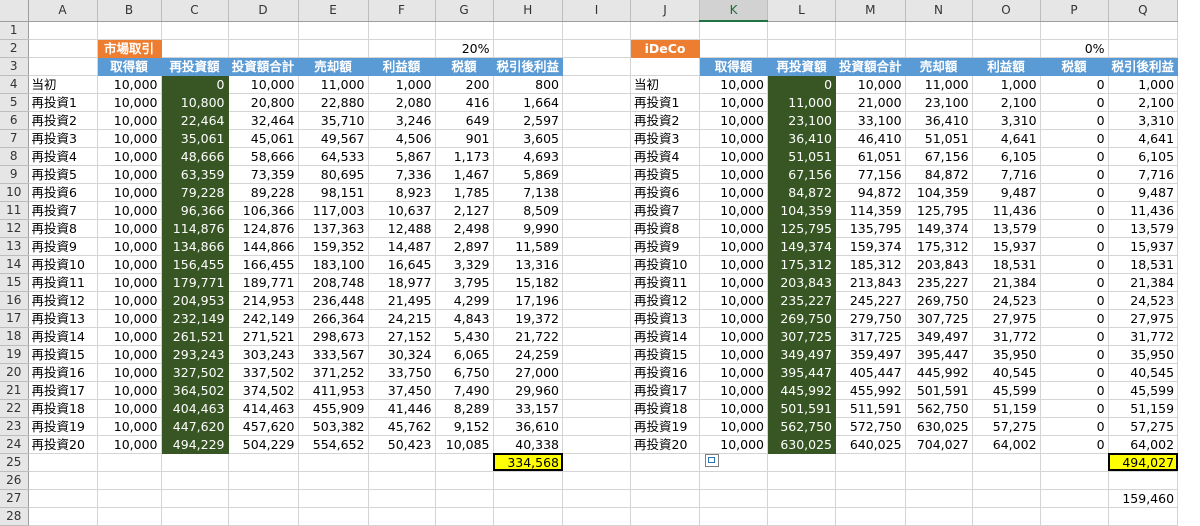 This screenshot has width=1200, height=526. I want to click on row-header: 19, so click(14, 354).